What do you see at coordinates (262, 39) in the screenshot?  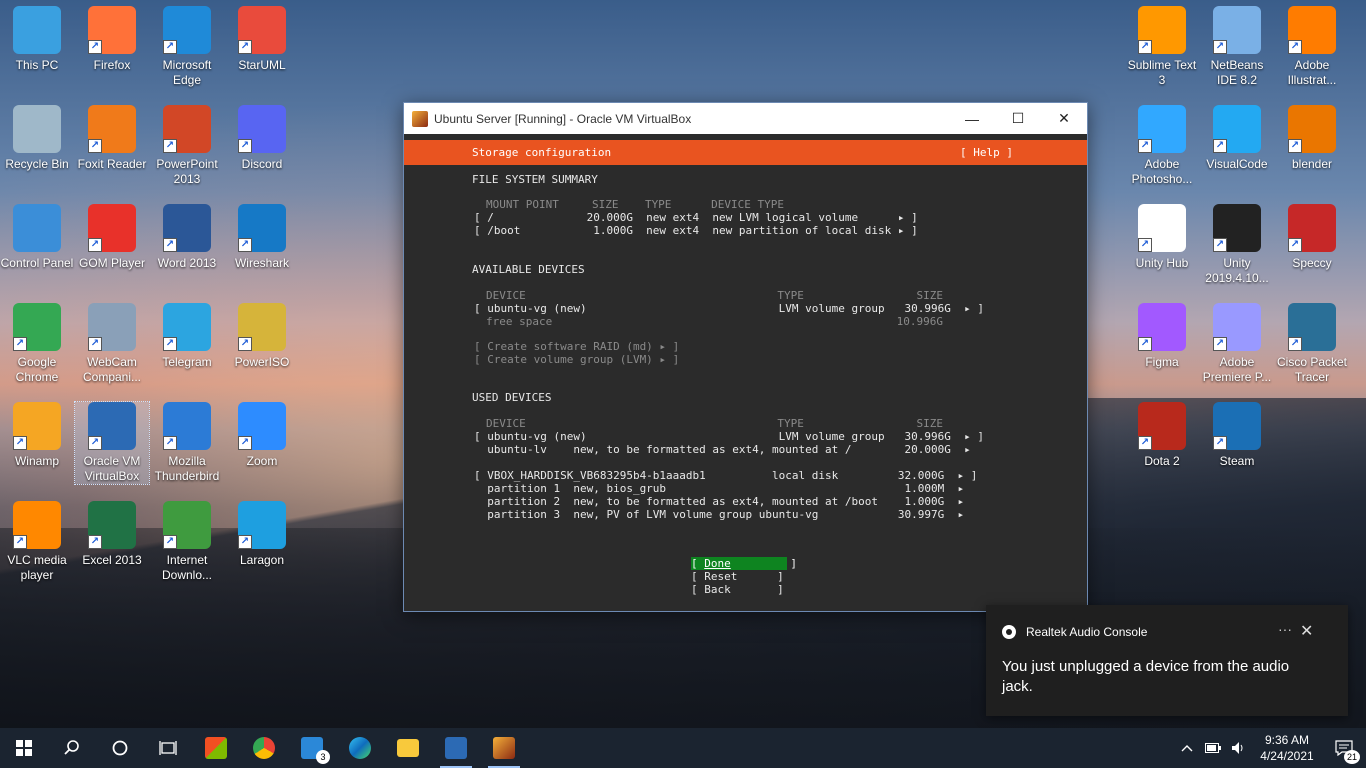 I see `desktop-icon: ↗ StarUML` at bounding box center [262, 39].